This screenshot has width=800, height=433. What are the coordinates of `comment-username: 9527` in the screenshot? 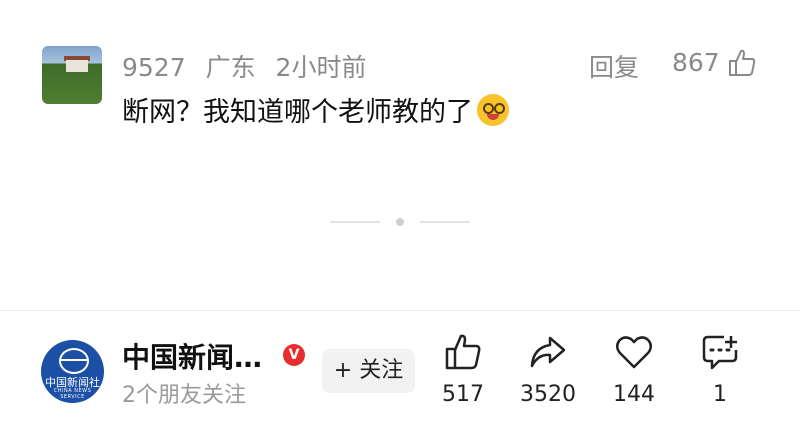 It's located at (154, 67).